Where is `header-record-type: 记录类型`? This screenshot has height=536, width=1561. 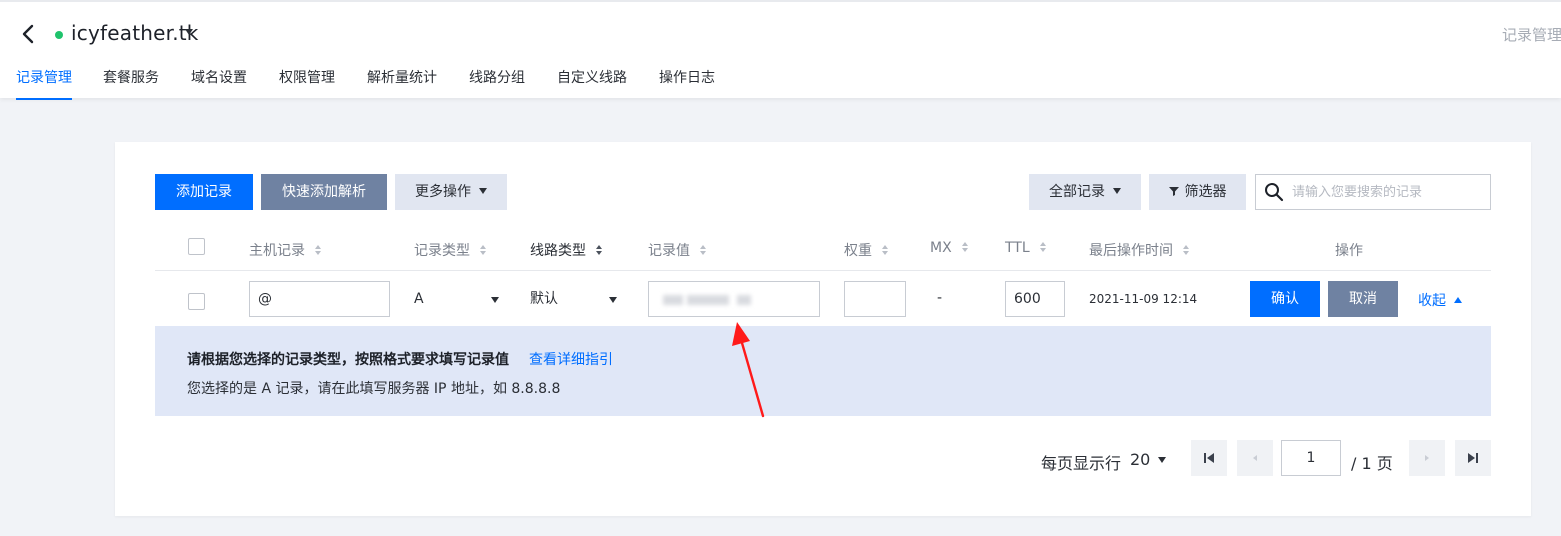 header-record-type: 记录类型 is located at coordinates (450, 250).